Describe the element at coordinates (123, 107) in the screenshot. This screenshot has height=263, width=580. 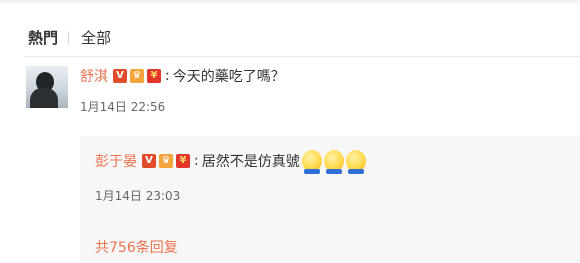
I see `comment-time: 1月14日 22:56` at that location.